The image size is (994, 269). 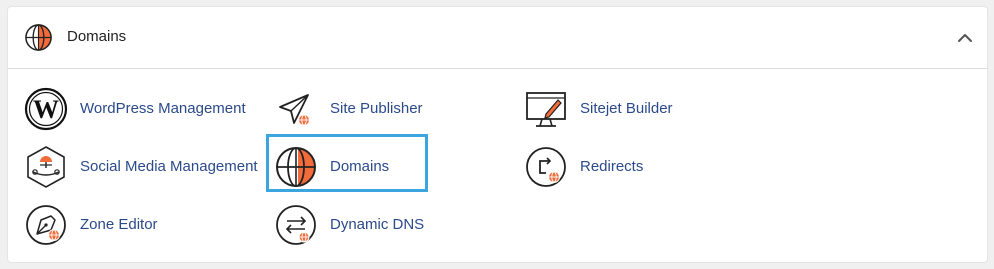 What do you see at coordinates (296, 225) in the screenshot?
I see `dynamic-dns-icon` at bounding box center [296, 225].